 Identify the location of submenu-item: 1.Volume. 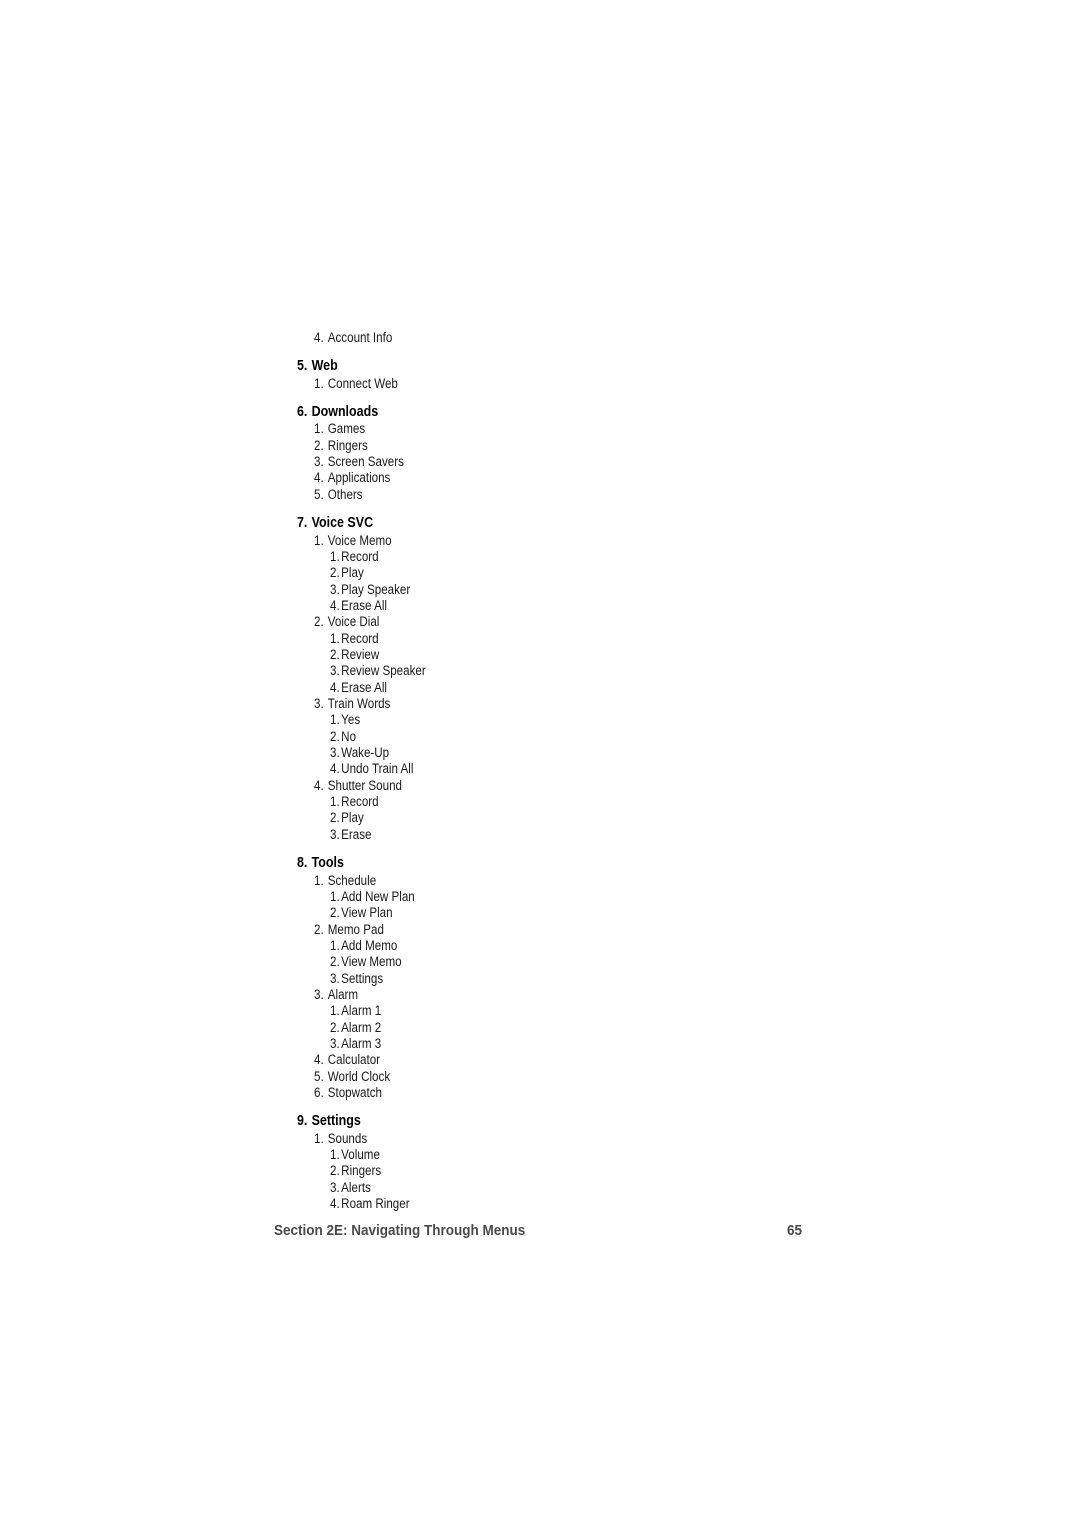
(355, 1155).